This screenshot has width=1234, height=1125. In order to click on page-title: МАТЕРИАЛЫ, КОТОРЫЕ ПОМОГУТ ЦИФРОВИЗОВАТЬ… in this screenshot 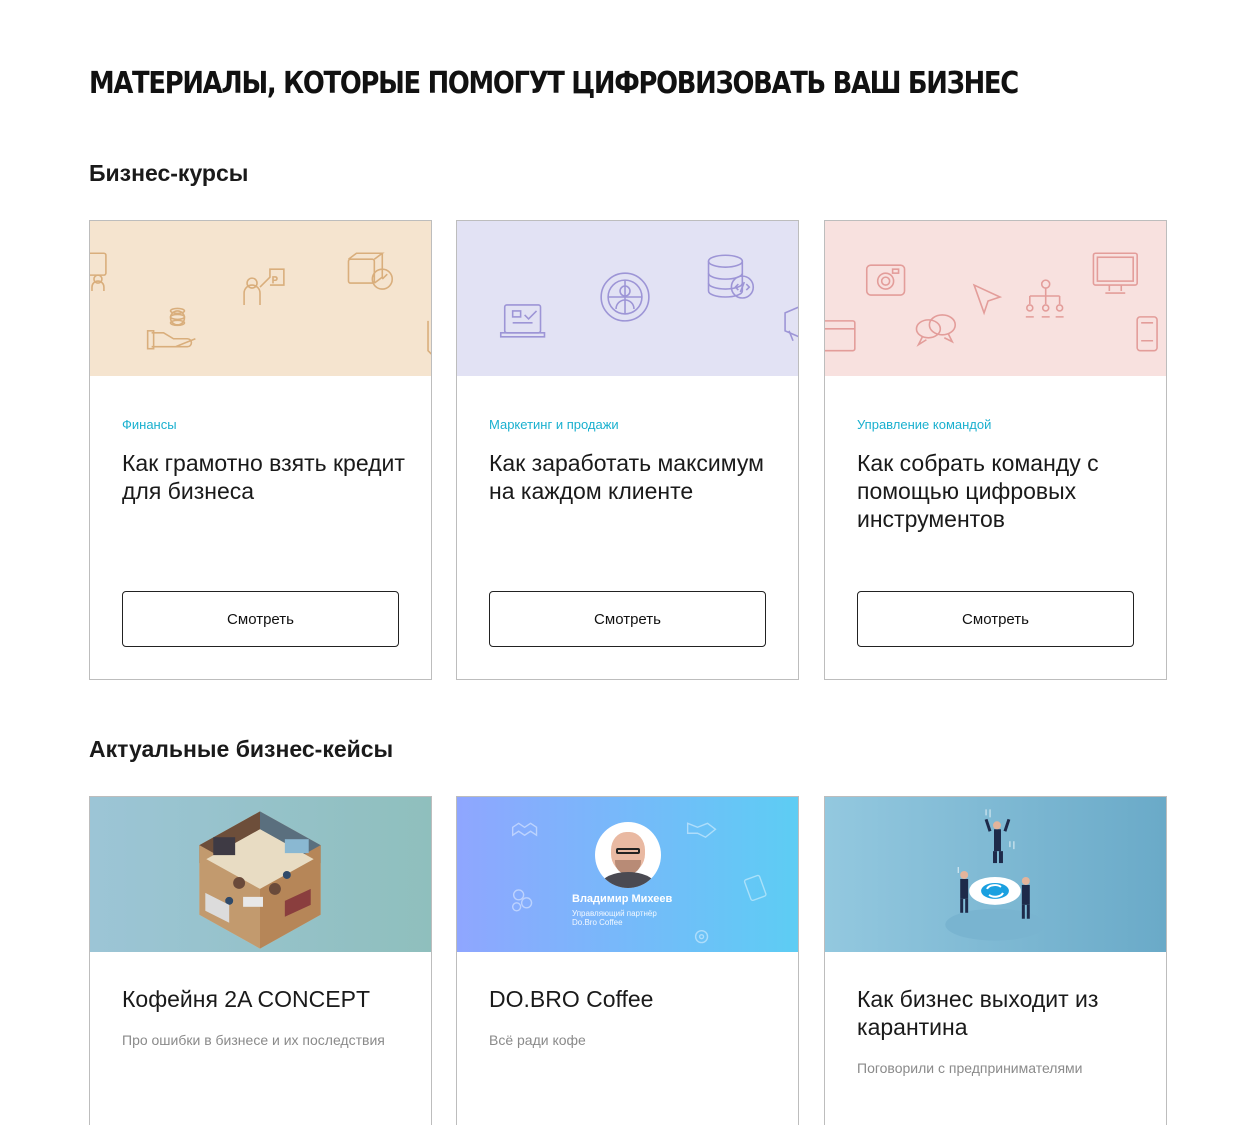, I will do `click(554, 83)`.